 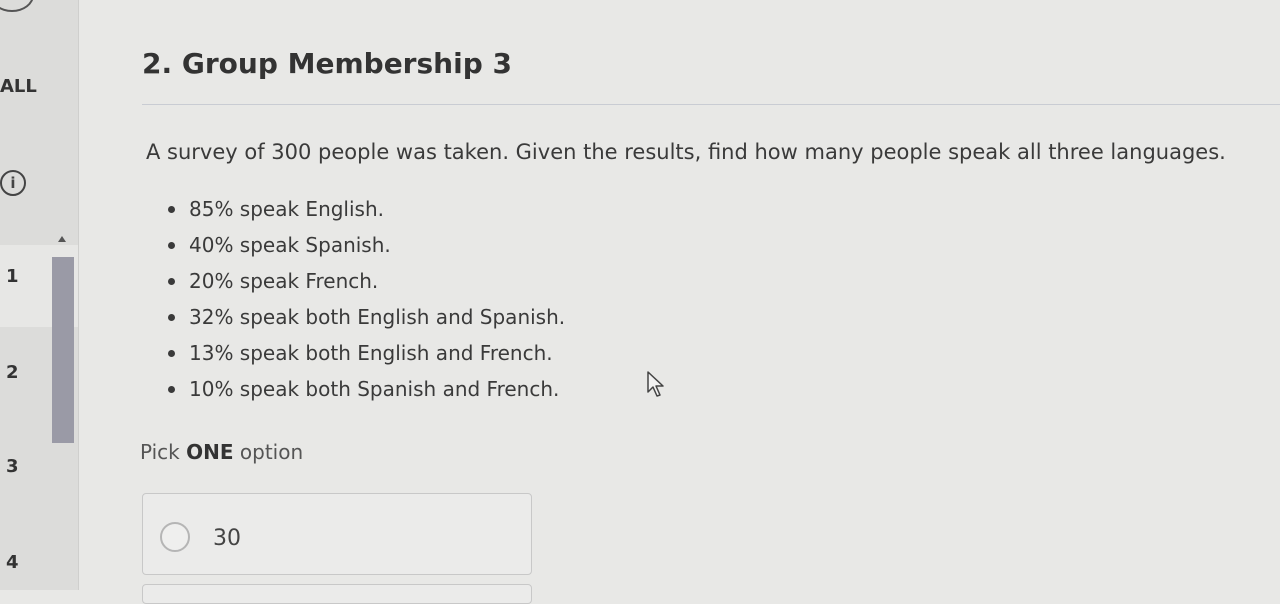 I want to click on sidebar-scrollbar-thumb, so click(x=63, y=350).